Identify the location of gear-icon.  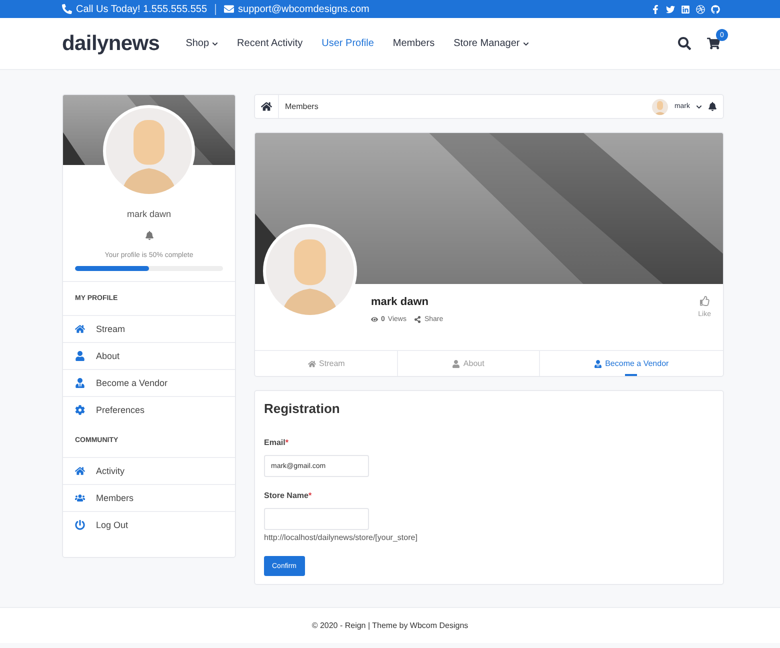
(80, 410).